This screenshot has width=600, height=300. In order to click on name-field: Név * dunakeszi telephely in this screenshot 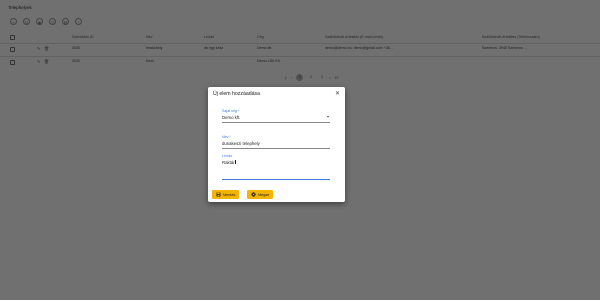, I will do `click(276, 142)`.